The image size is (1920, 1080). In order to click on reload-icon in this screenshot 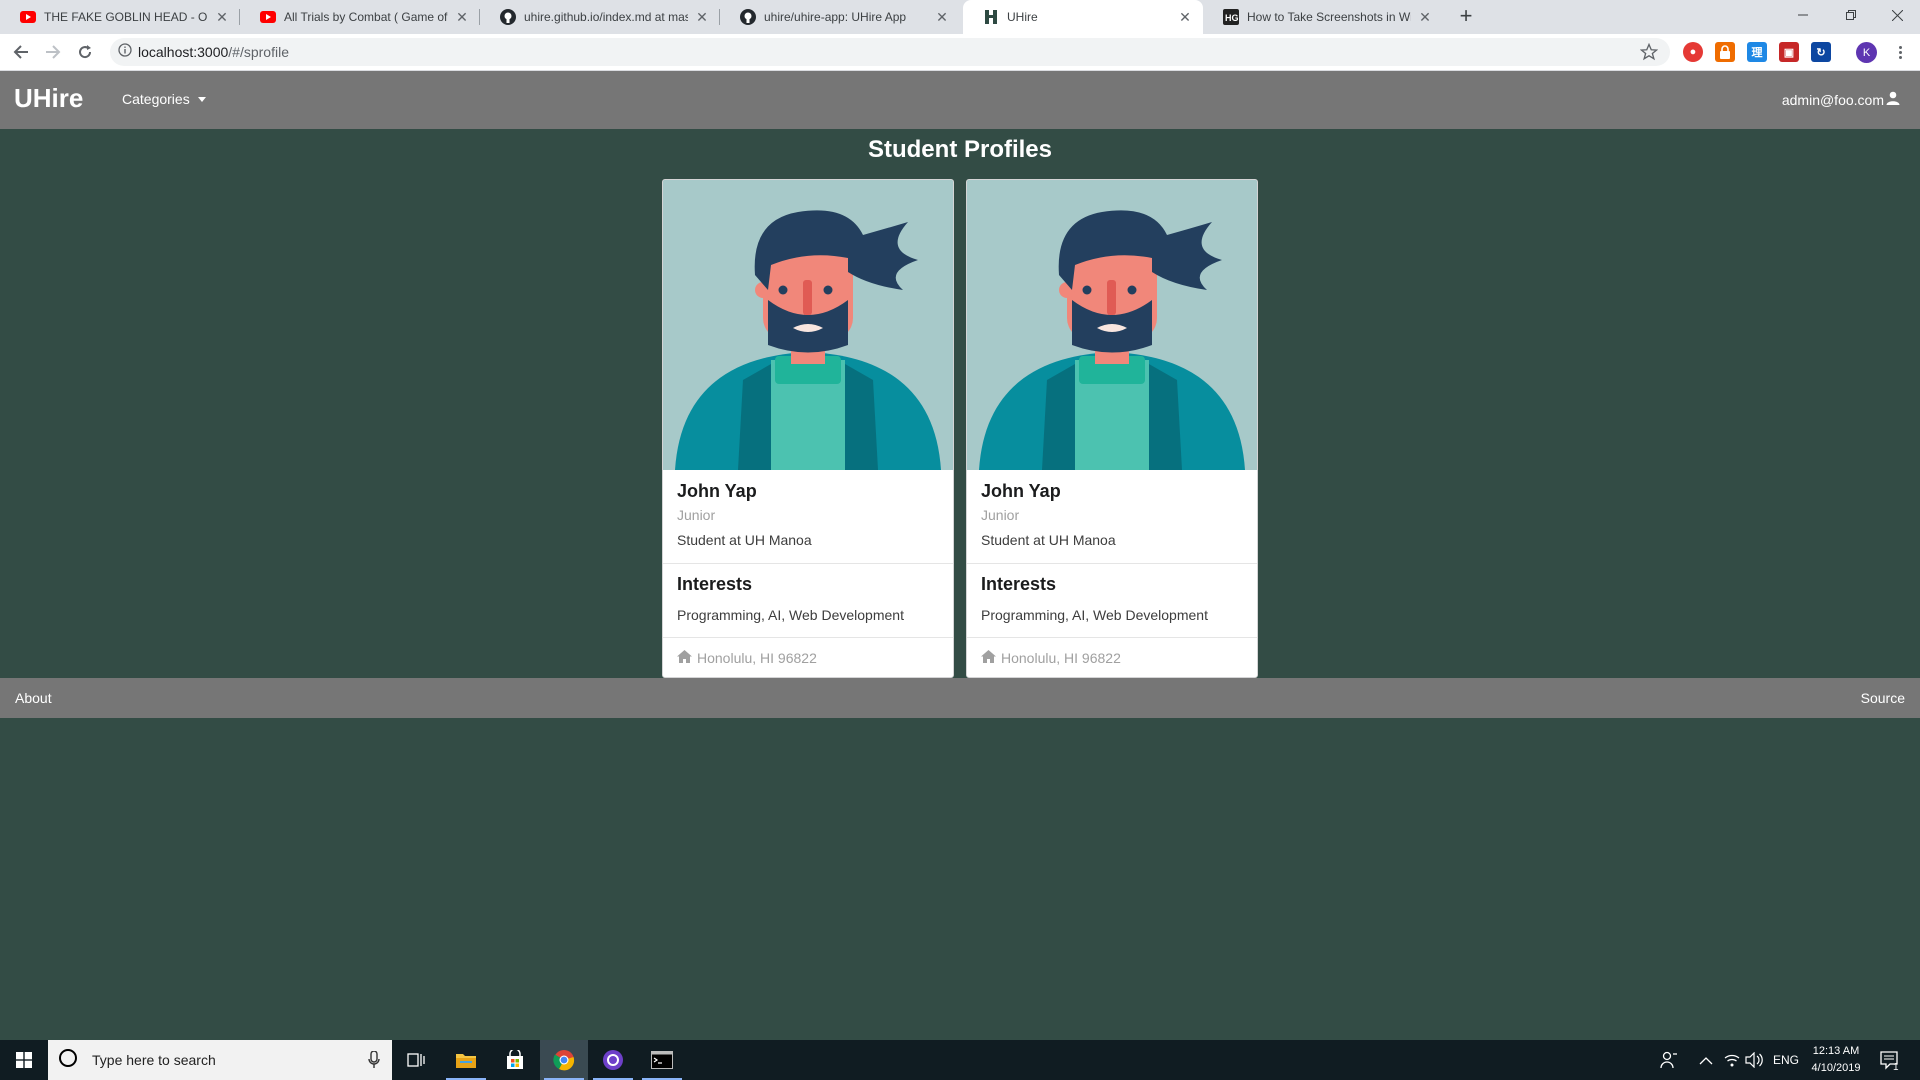, I will do `click(85, 52)`.